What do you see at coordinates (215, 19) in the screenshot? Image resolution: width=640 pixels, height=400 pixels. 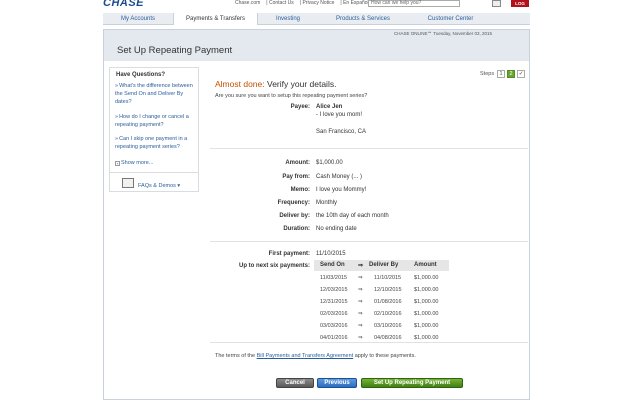 I see `tab-payments-transfers: Payments & Transfers` at bounding box center [215, 19].